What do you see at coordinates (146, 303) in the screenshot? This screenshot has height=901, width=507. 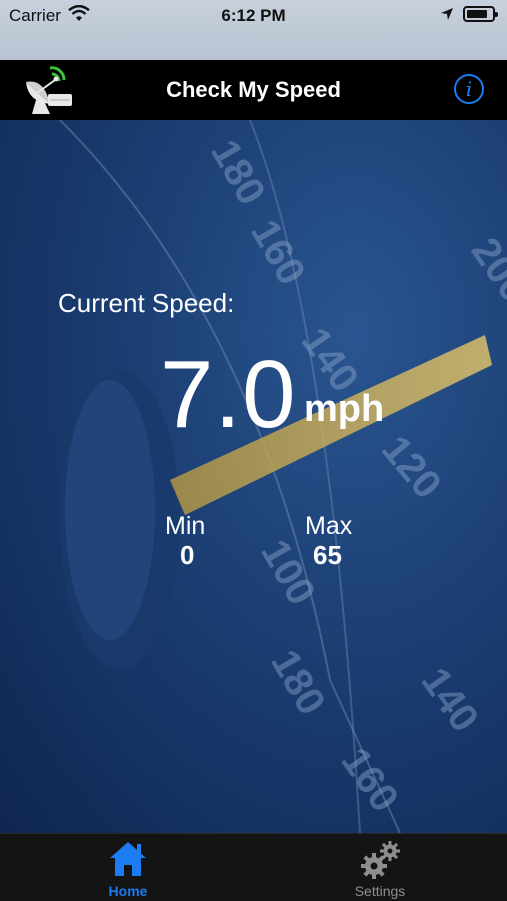 I see `current-speed-label: Current Speed:` at bounding box center [146, 303].